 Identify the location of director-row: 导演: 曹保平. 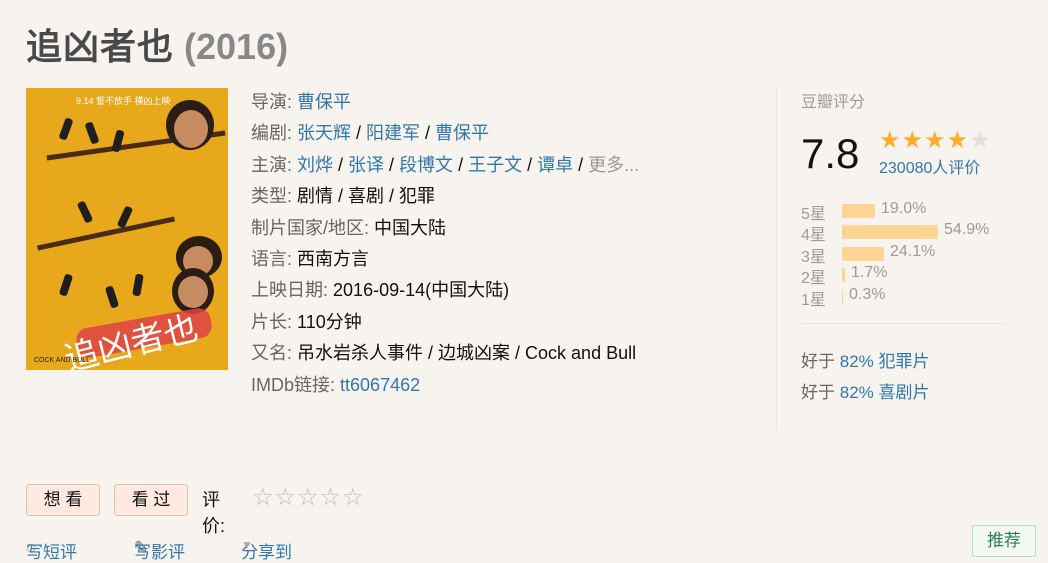
(445, 102).